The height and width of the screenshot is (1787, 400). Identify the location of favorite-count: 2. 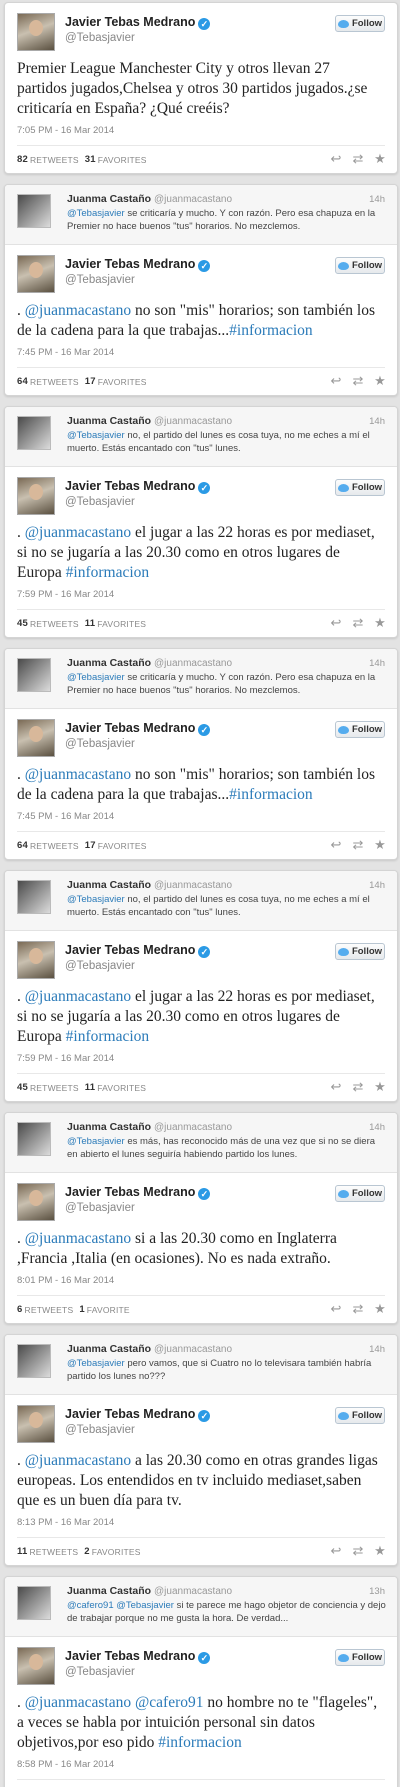
(86, 1551).